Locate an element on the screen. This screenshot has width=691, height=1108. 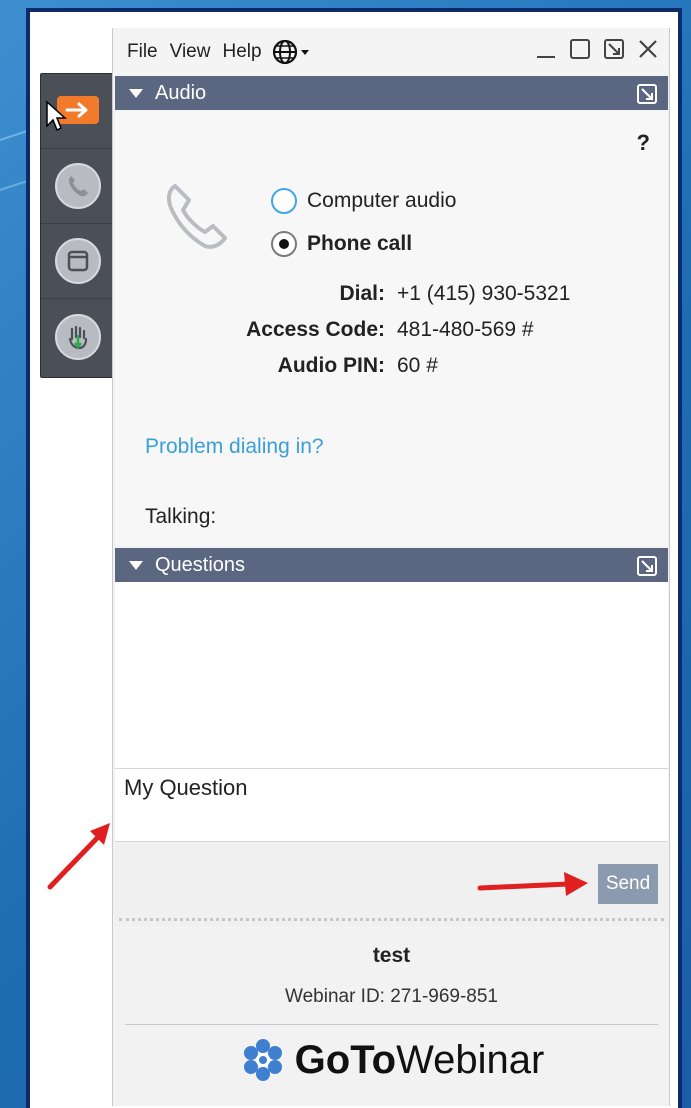
menu-bar: File View Help is located at coordinates (391, 52).